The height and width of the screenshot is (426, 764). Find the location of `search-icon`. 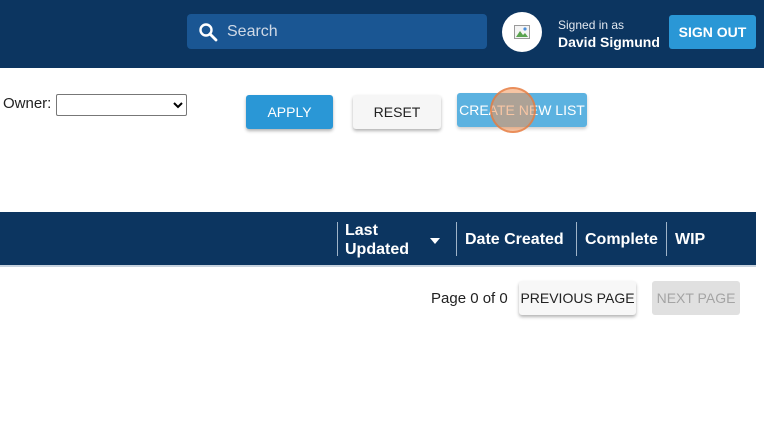

search-icon is located at coordinates (208, 32).